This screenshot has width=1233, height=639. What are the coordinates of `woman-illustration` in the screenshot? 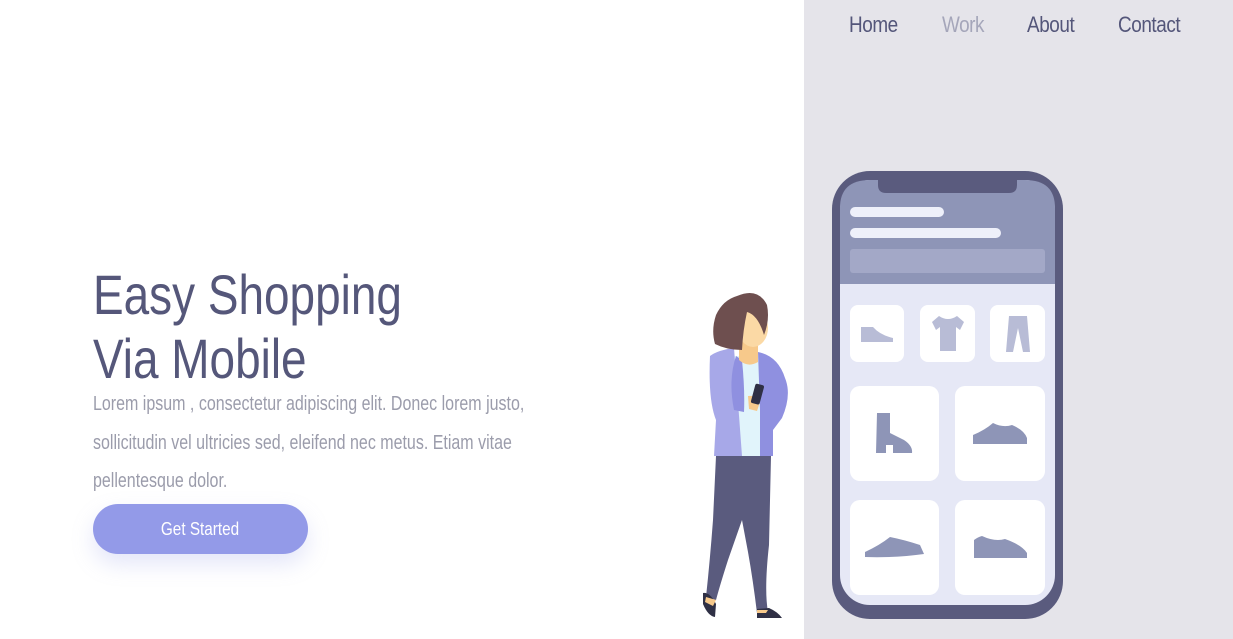 It's located at (745, 455).